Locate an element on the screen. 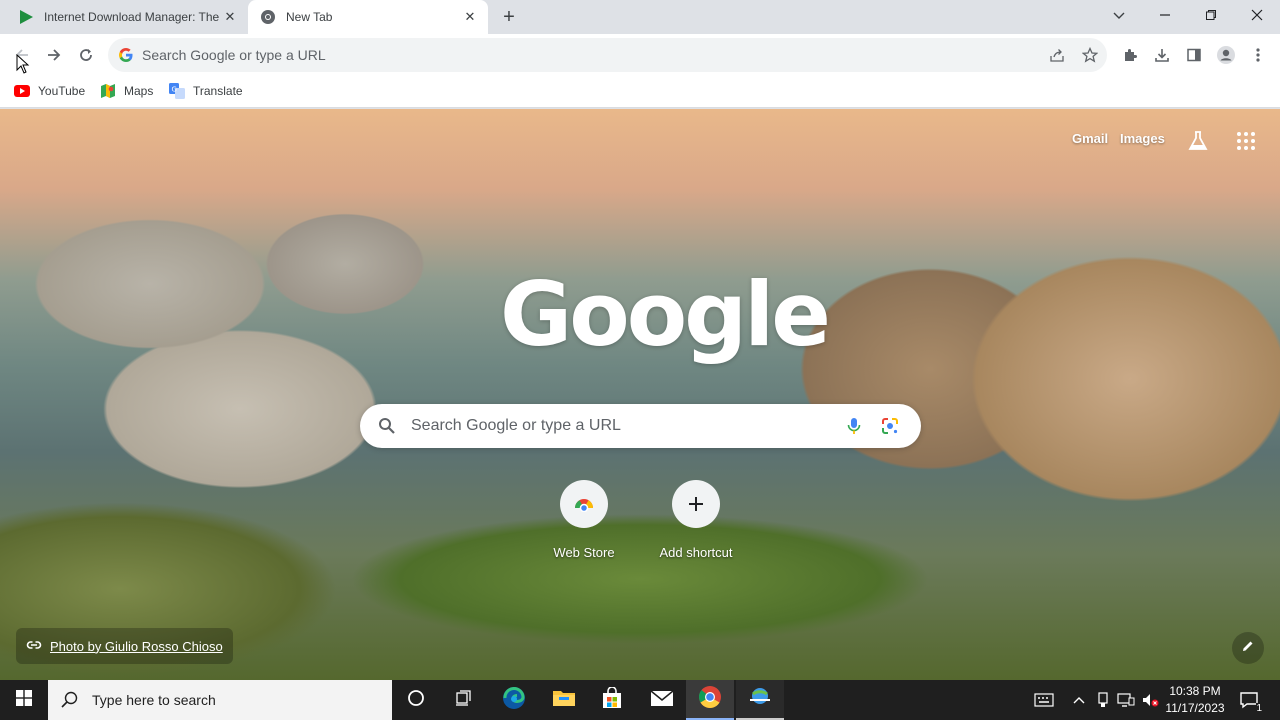 The width and height of the screenshot is (1280, 720). taskbar-file-explorer is located at coordinates (564, 700).